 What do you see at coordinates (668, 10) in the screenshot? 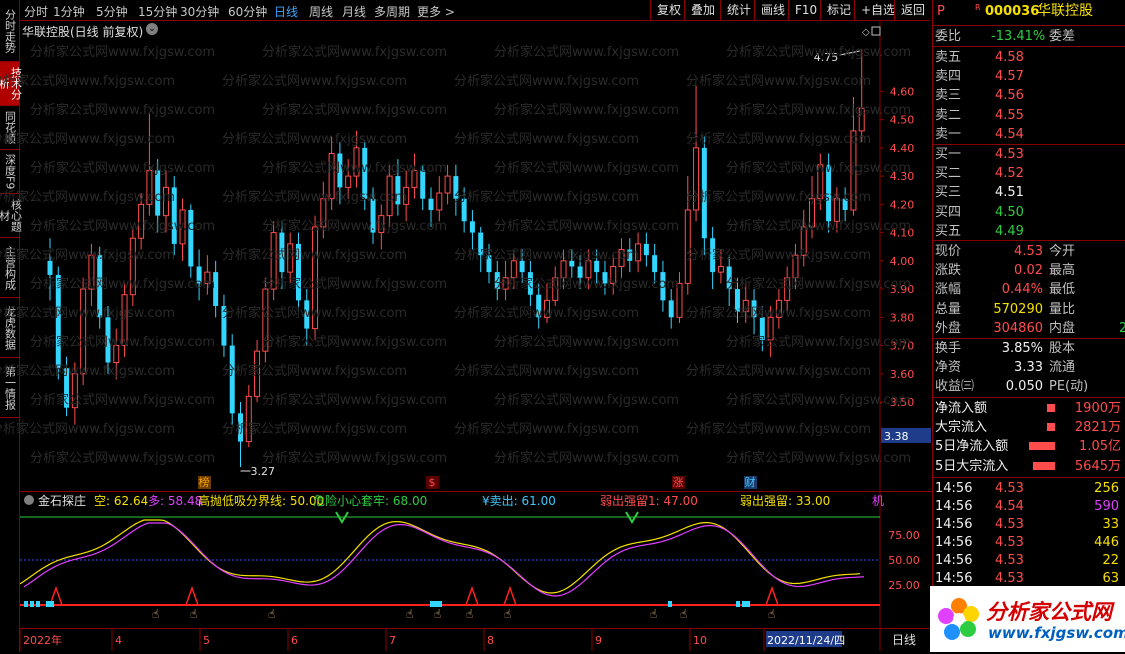
I see `toolbar-button-0: 复权` at bounding box center [668, 10].